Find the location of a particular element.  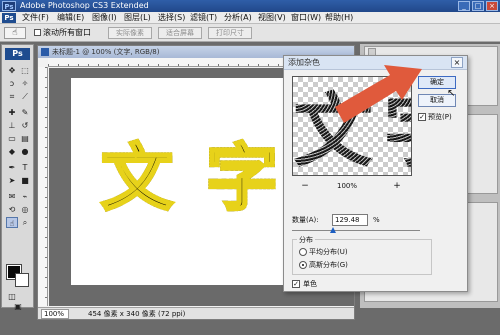

zoom-tool-icon: ⌕ is located at coordinates (25, 222).